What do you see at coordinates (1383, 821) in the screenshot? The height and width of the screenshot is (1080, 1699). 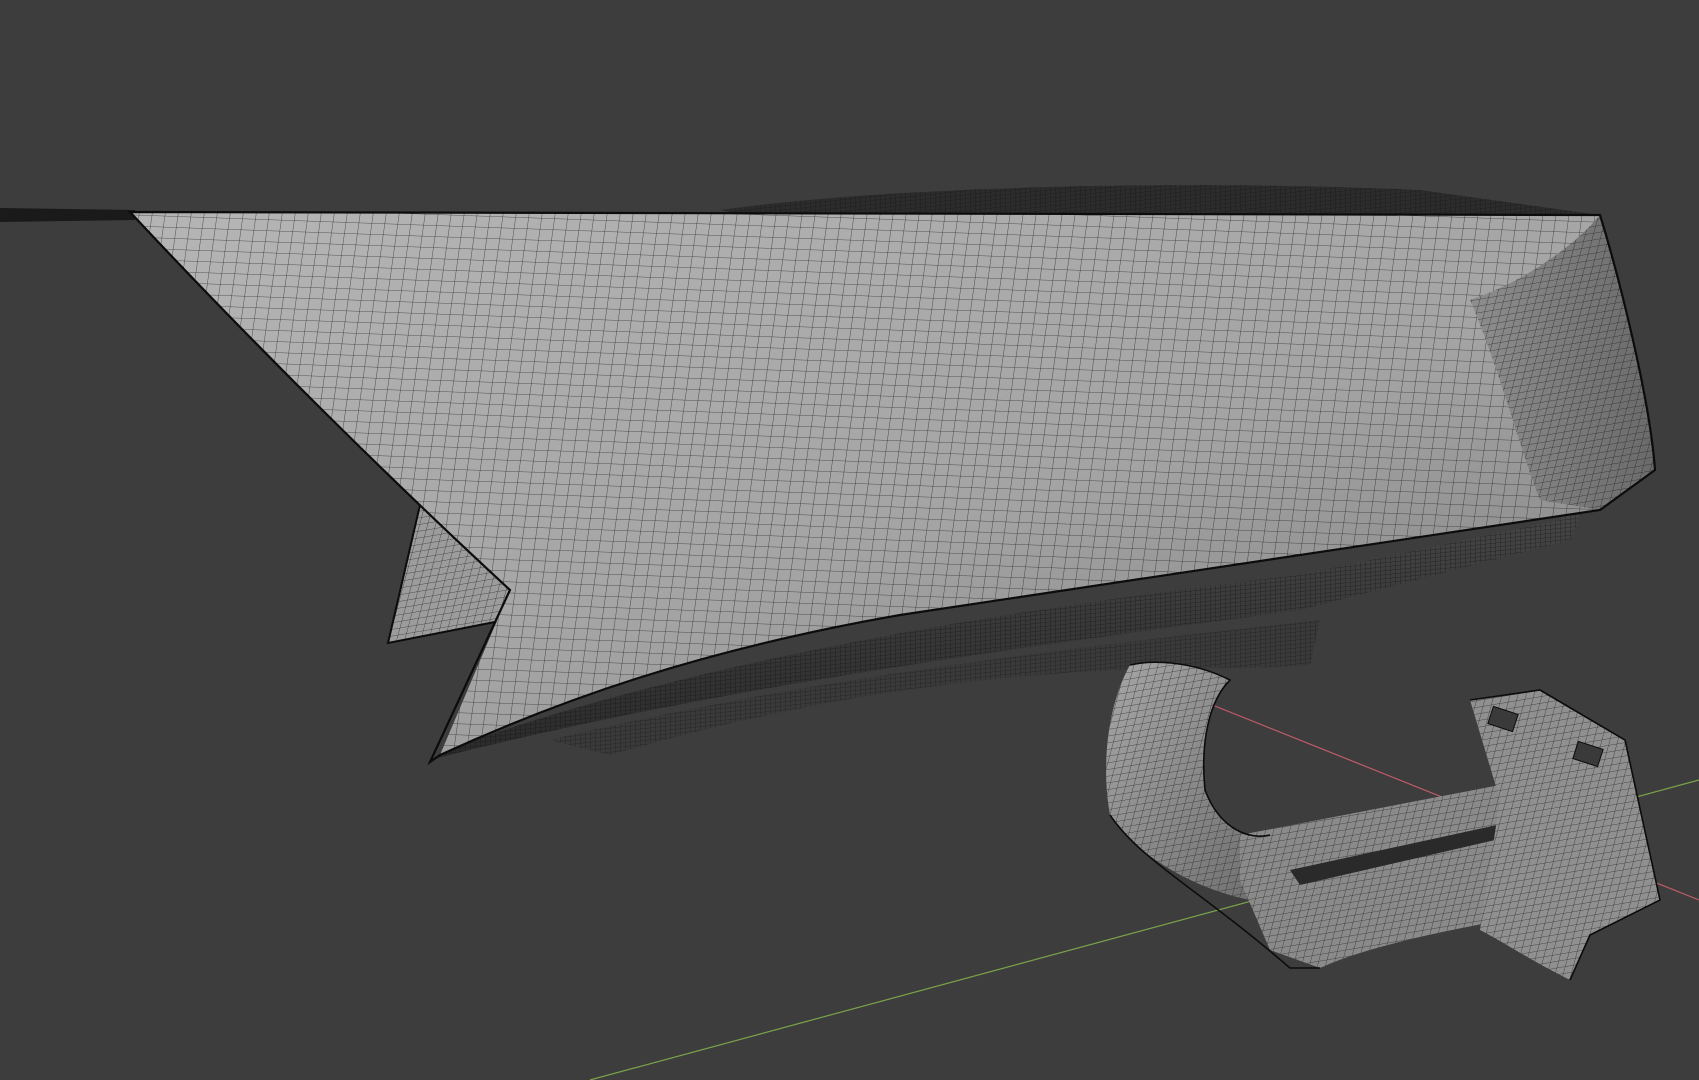 I see `spoiler-mount-bracket` at bounding box center [1383, 821].